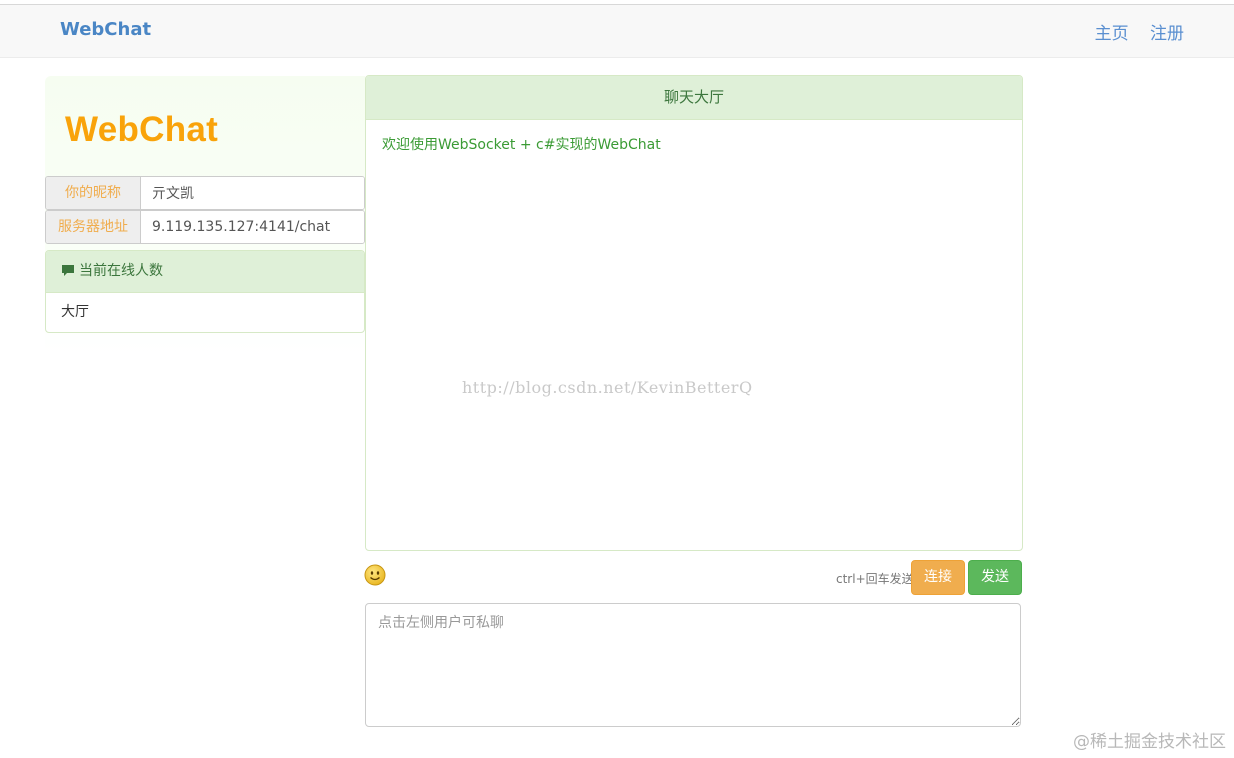 This screenshot has height=758, width=1234. I want to click on send-button: 发送, so click(995, 577).